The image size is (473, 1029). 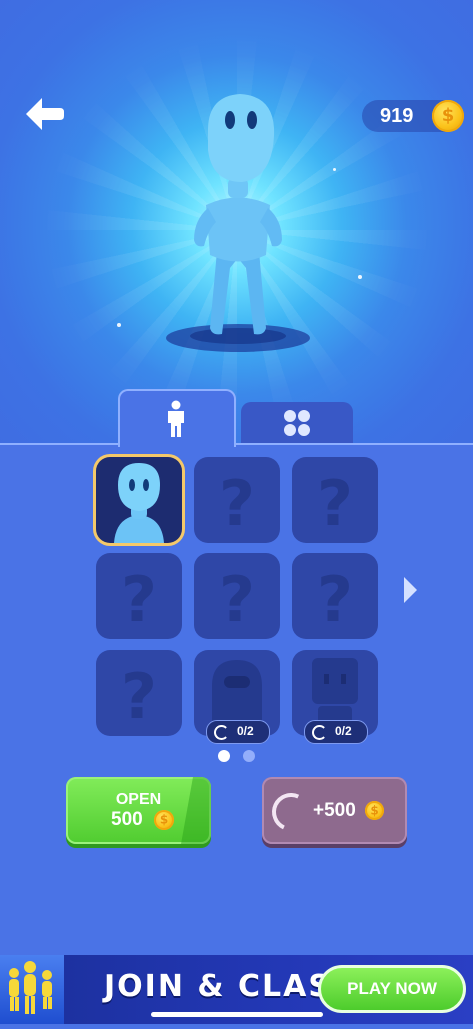 I want to click on arrow-left-icon, so click(x=45, y=114).